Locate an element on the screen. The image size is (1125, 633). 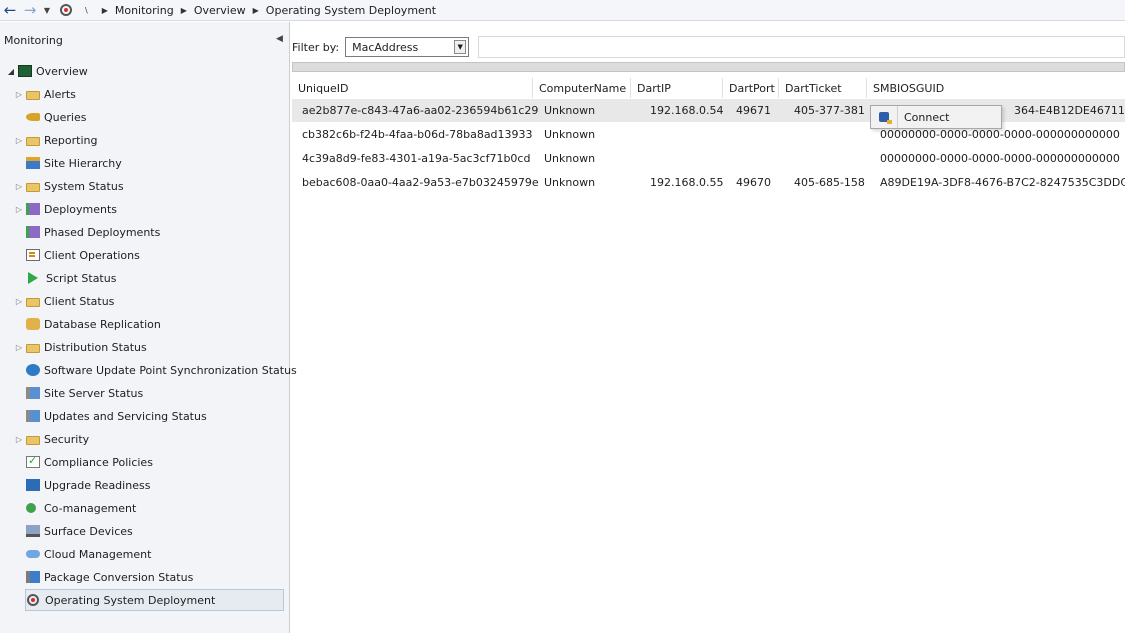
tree-item-updates-servicing: Updates and Servicing Status is located at coordinates (116, 416).